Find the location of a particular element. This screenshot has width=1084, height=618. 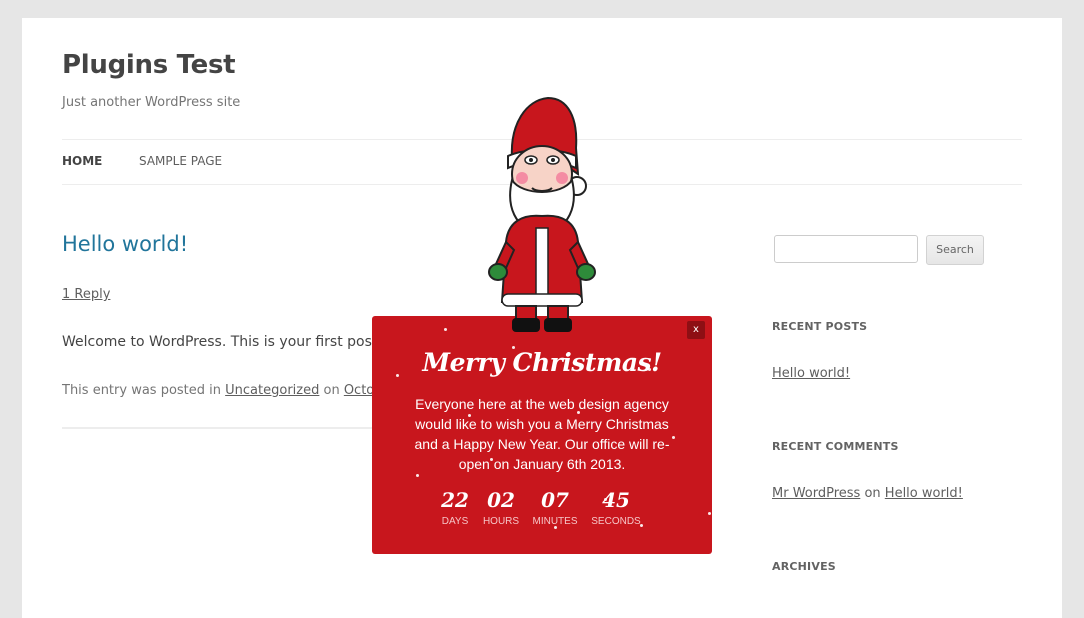

recent-post-item: Hello world! is located at coordinates (811, 373).